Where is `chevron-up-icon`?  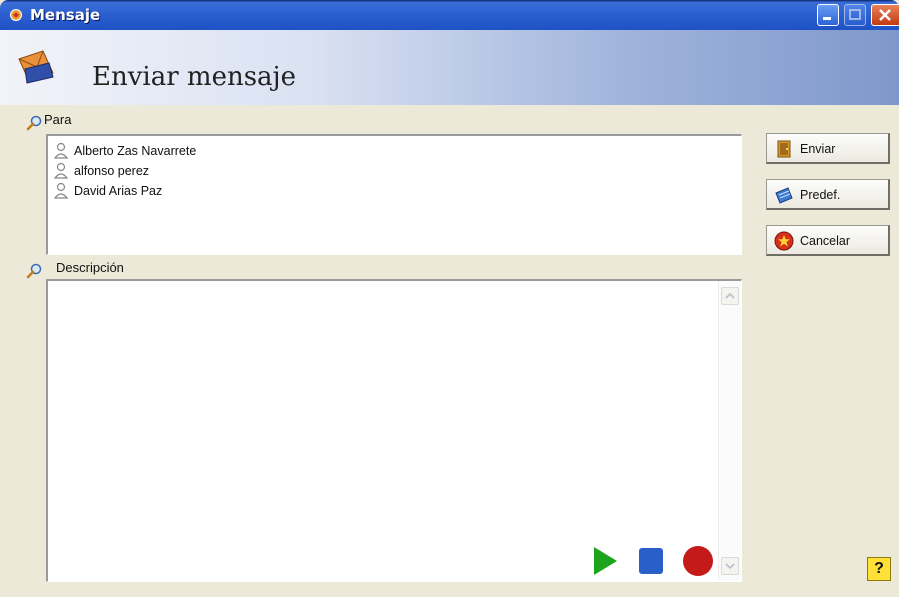
chevron-up-icon is located at coordinates (730, 295).